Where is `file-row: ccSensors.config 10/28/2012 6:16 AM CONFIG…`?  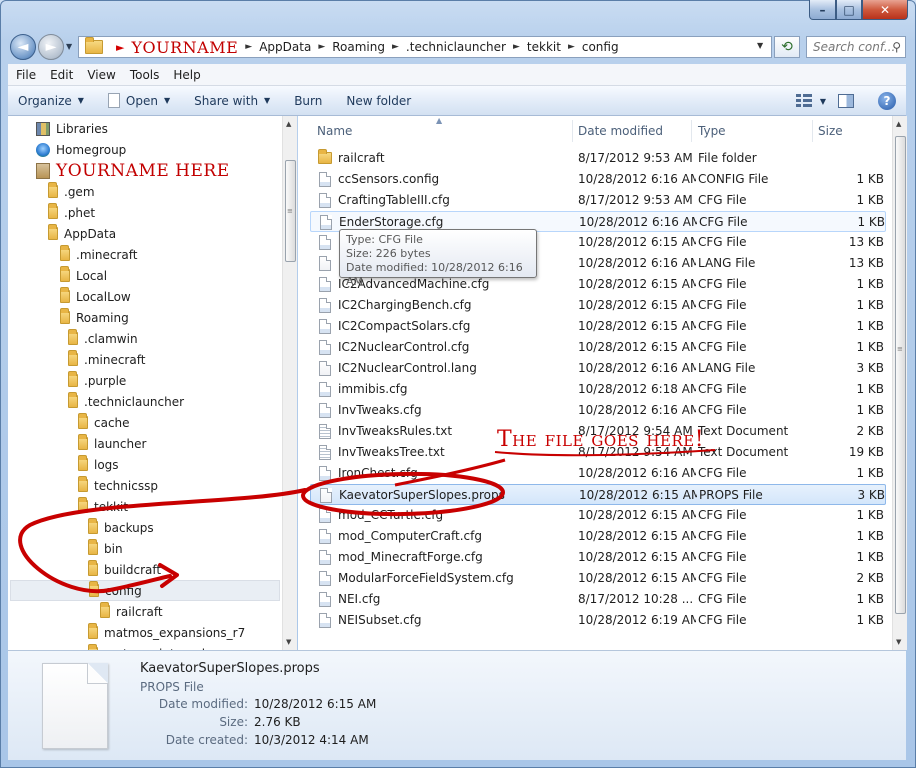
file-row: ccSensors.config 10/28/2012 6:16 AM CONFIG… is located at coordinates (598, 179).